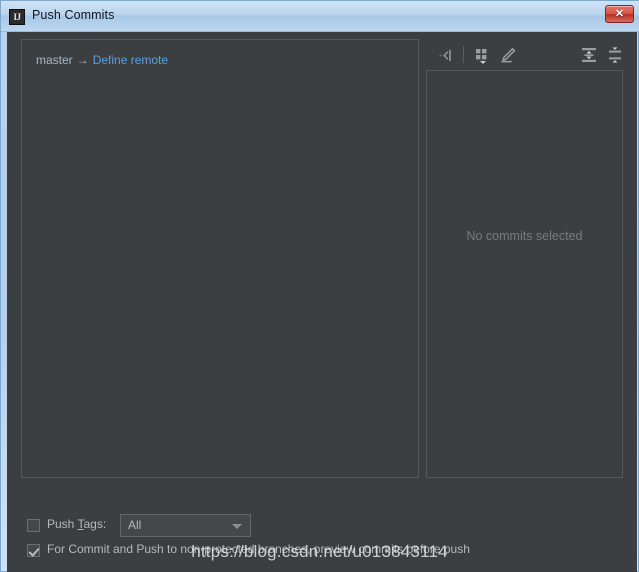 This screenshot has height=572, width=639. I want to click on intellij-app-icon: IJ, so click(17, 17).